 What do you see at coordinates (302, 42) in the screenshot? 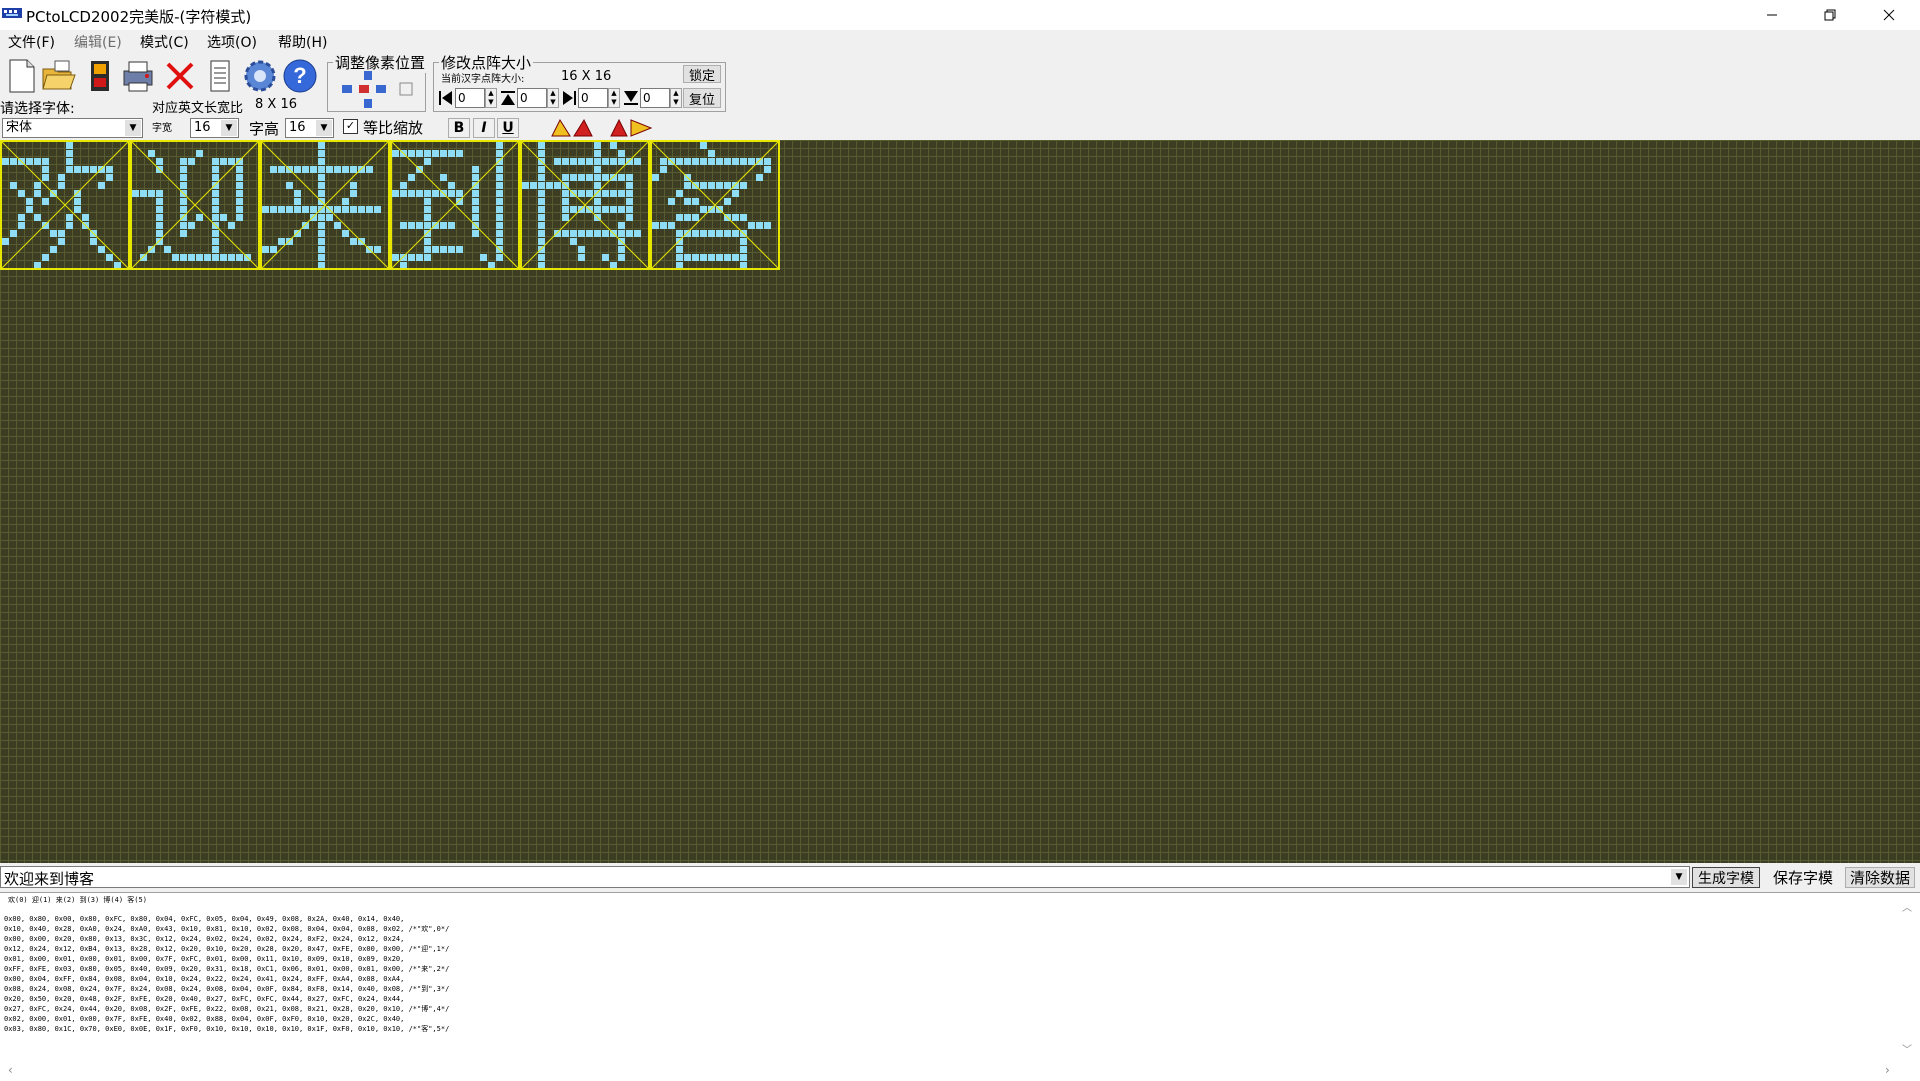
I see `menu-help: 帮助(H)` at bounding box center [302, 42].